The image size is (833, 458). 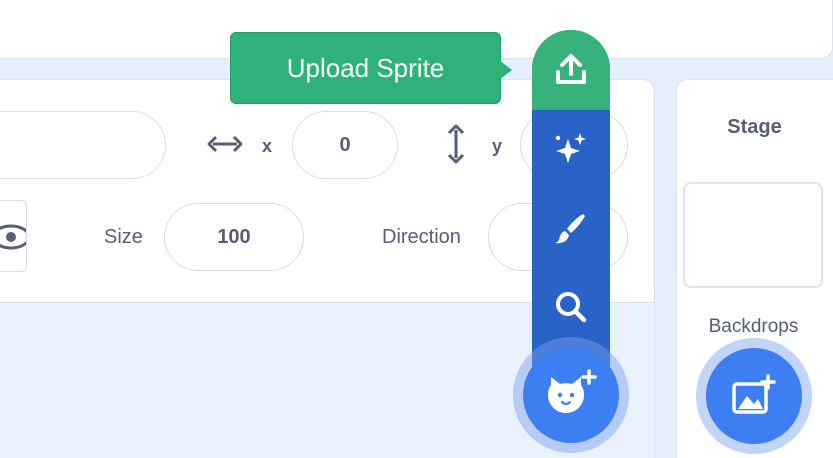 What do you see at coordinates (572, 391) in the screenshot?
I see `cat-plus-icon` at bounding box center [572, 391].